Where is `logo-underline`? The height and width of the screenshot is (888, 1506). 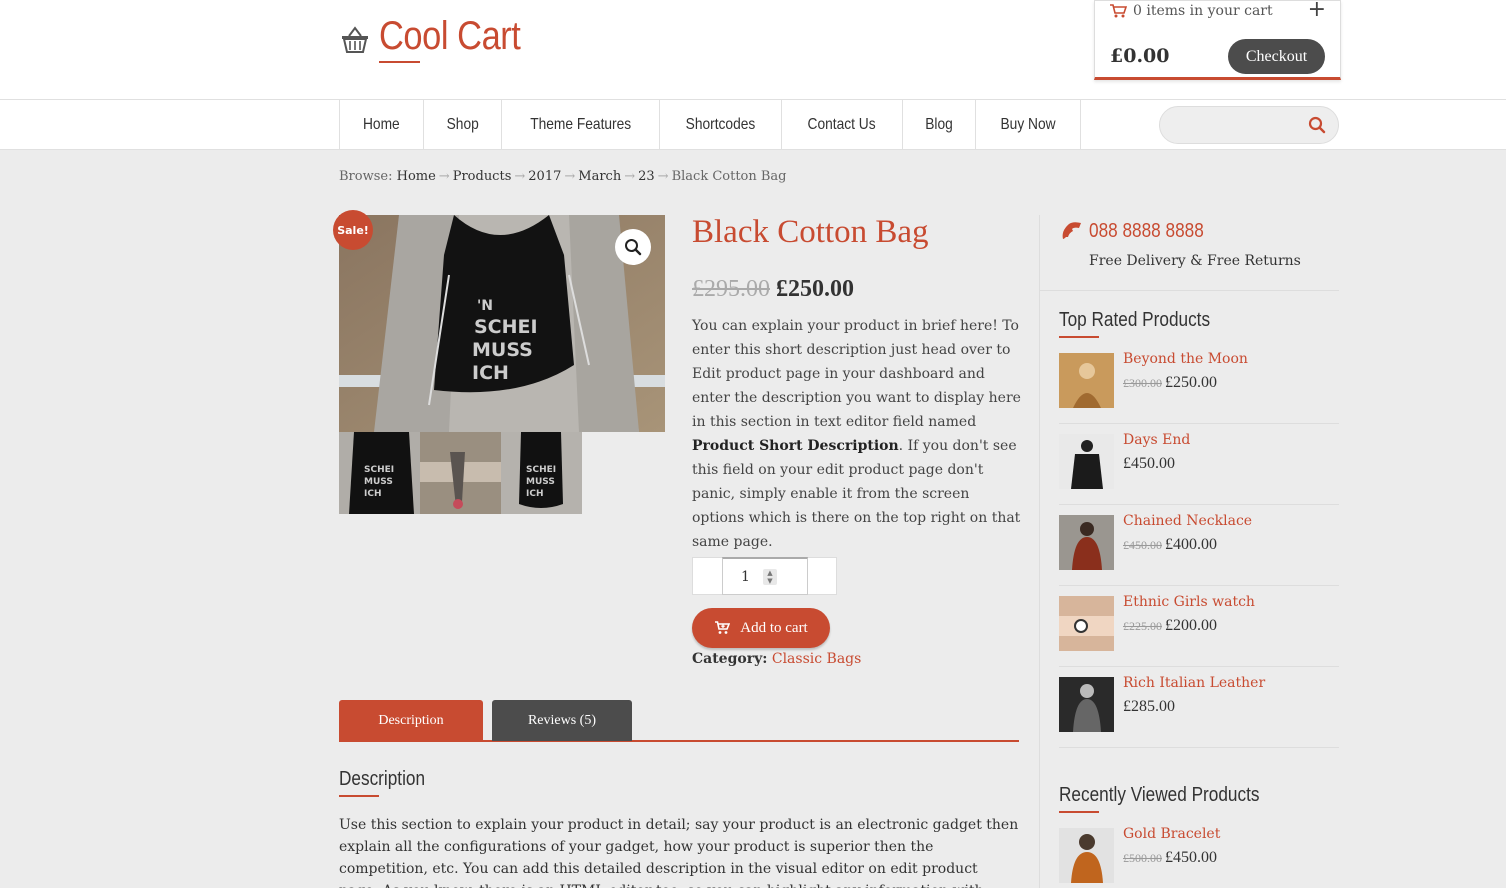
logo-underline is located at coordinates (399, 62).